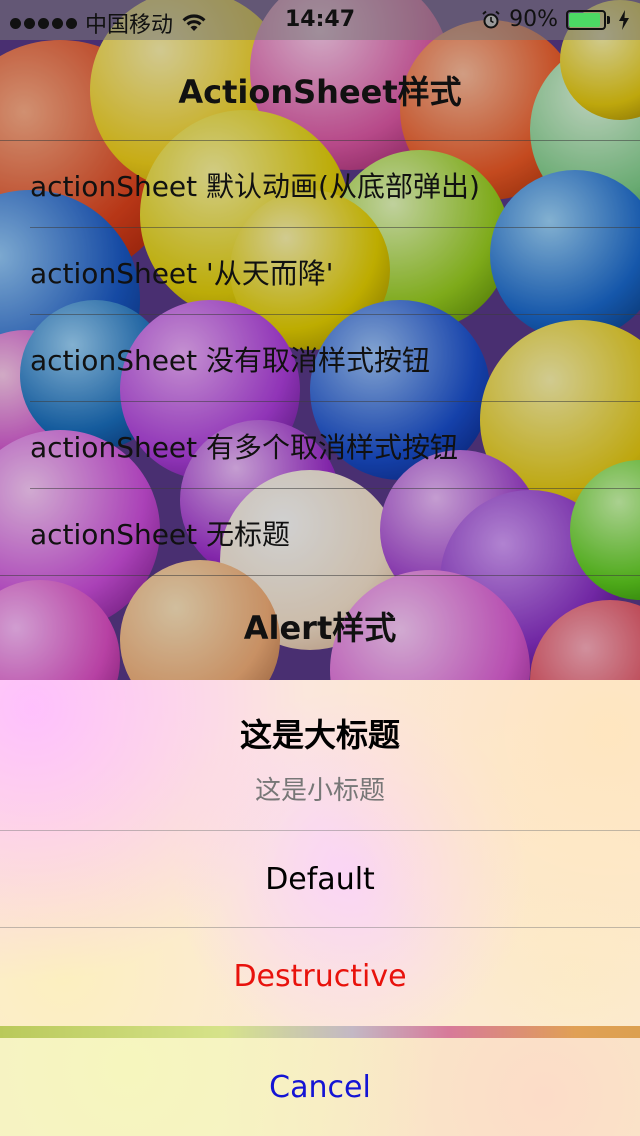  I want to click on list-item: actionSheet '从天而降', so click(320, 271).